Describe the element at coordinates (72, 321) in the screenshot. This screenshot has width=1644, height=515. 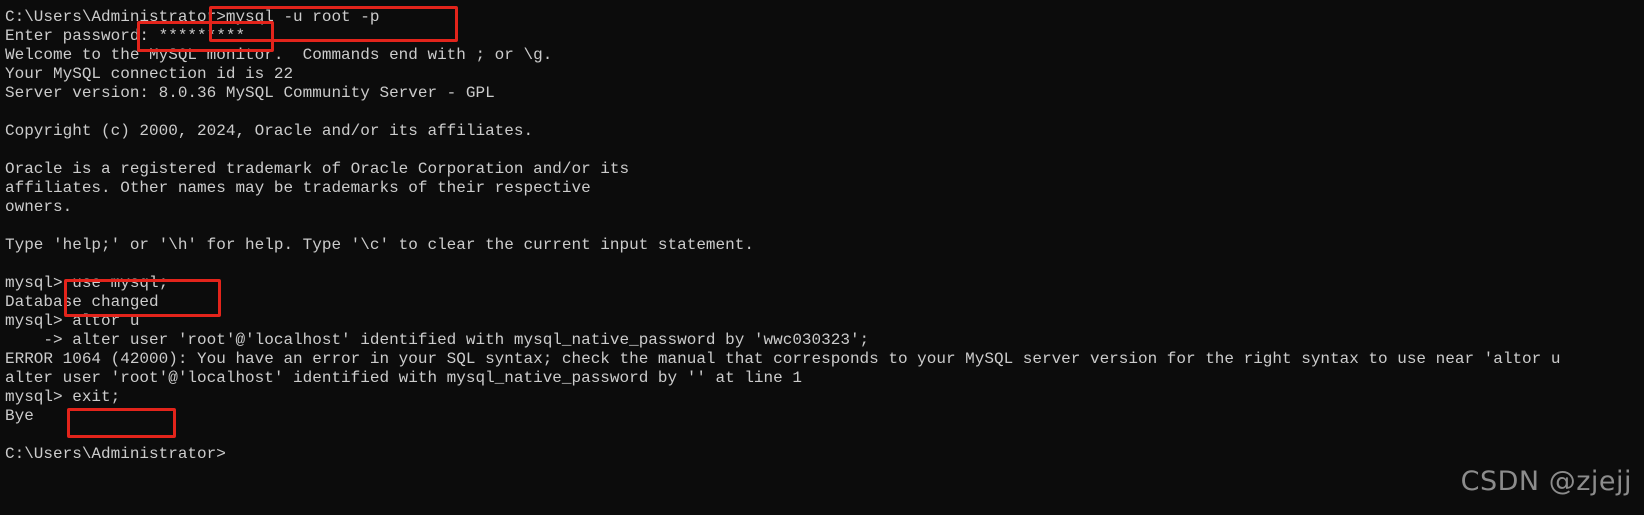
I see `terminal-line-altor: mysql> altor u` at that location.